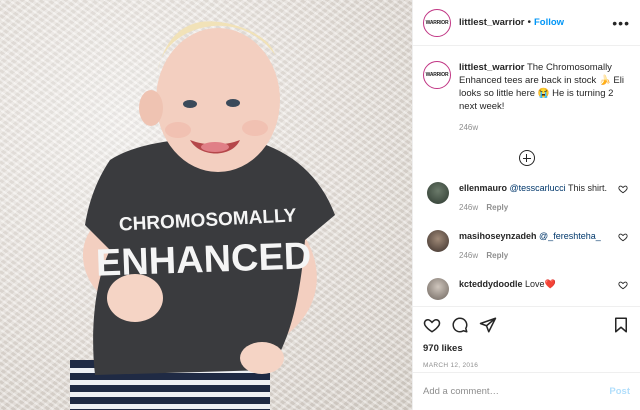 This screenshot has height=410, width=640. Describe the element at coordinates (203, 259) in the screenshot. I see `shirt-text-line2: ENHANCED` at that location.